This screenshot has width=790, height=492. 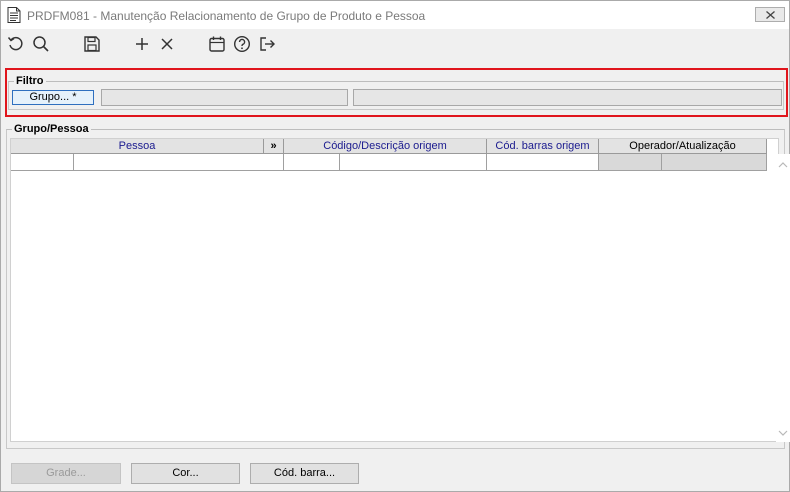 I want to click on grupo-pessoa-label: Grupo/Pessoa, so click(x=51, y=129).